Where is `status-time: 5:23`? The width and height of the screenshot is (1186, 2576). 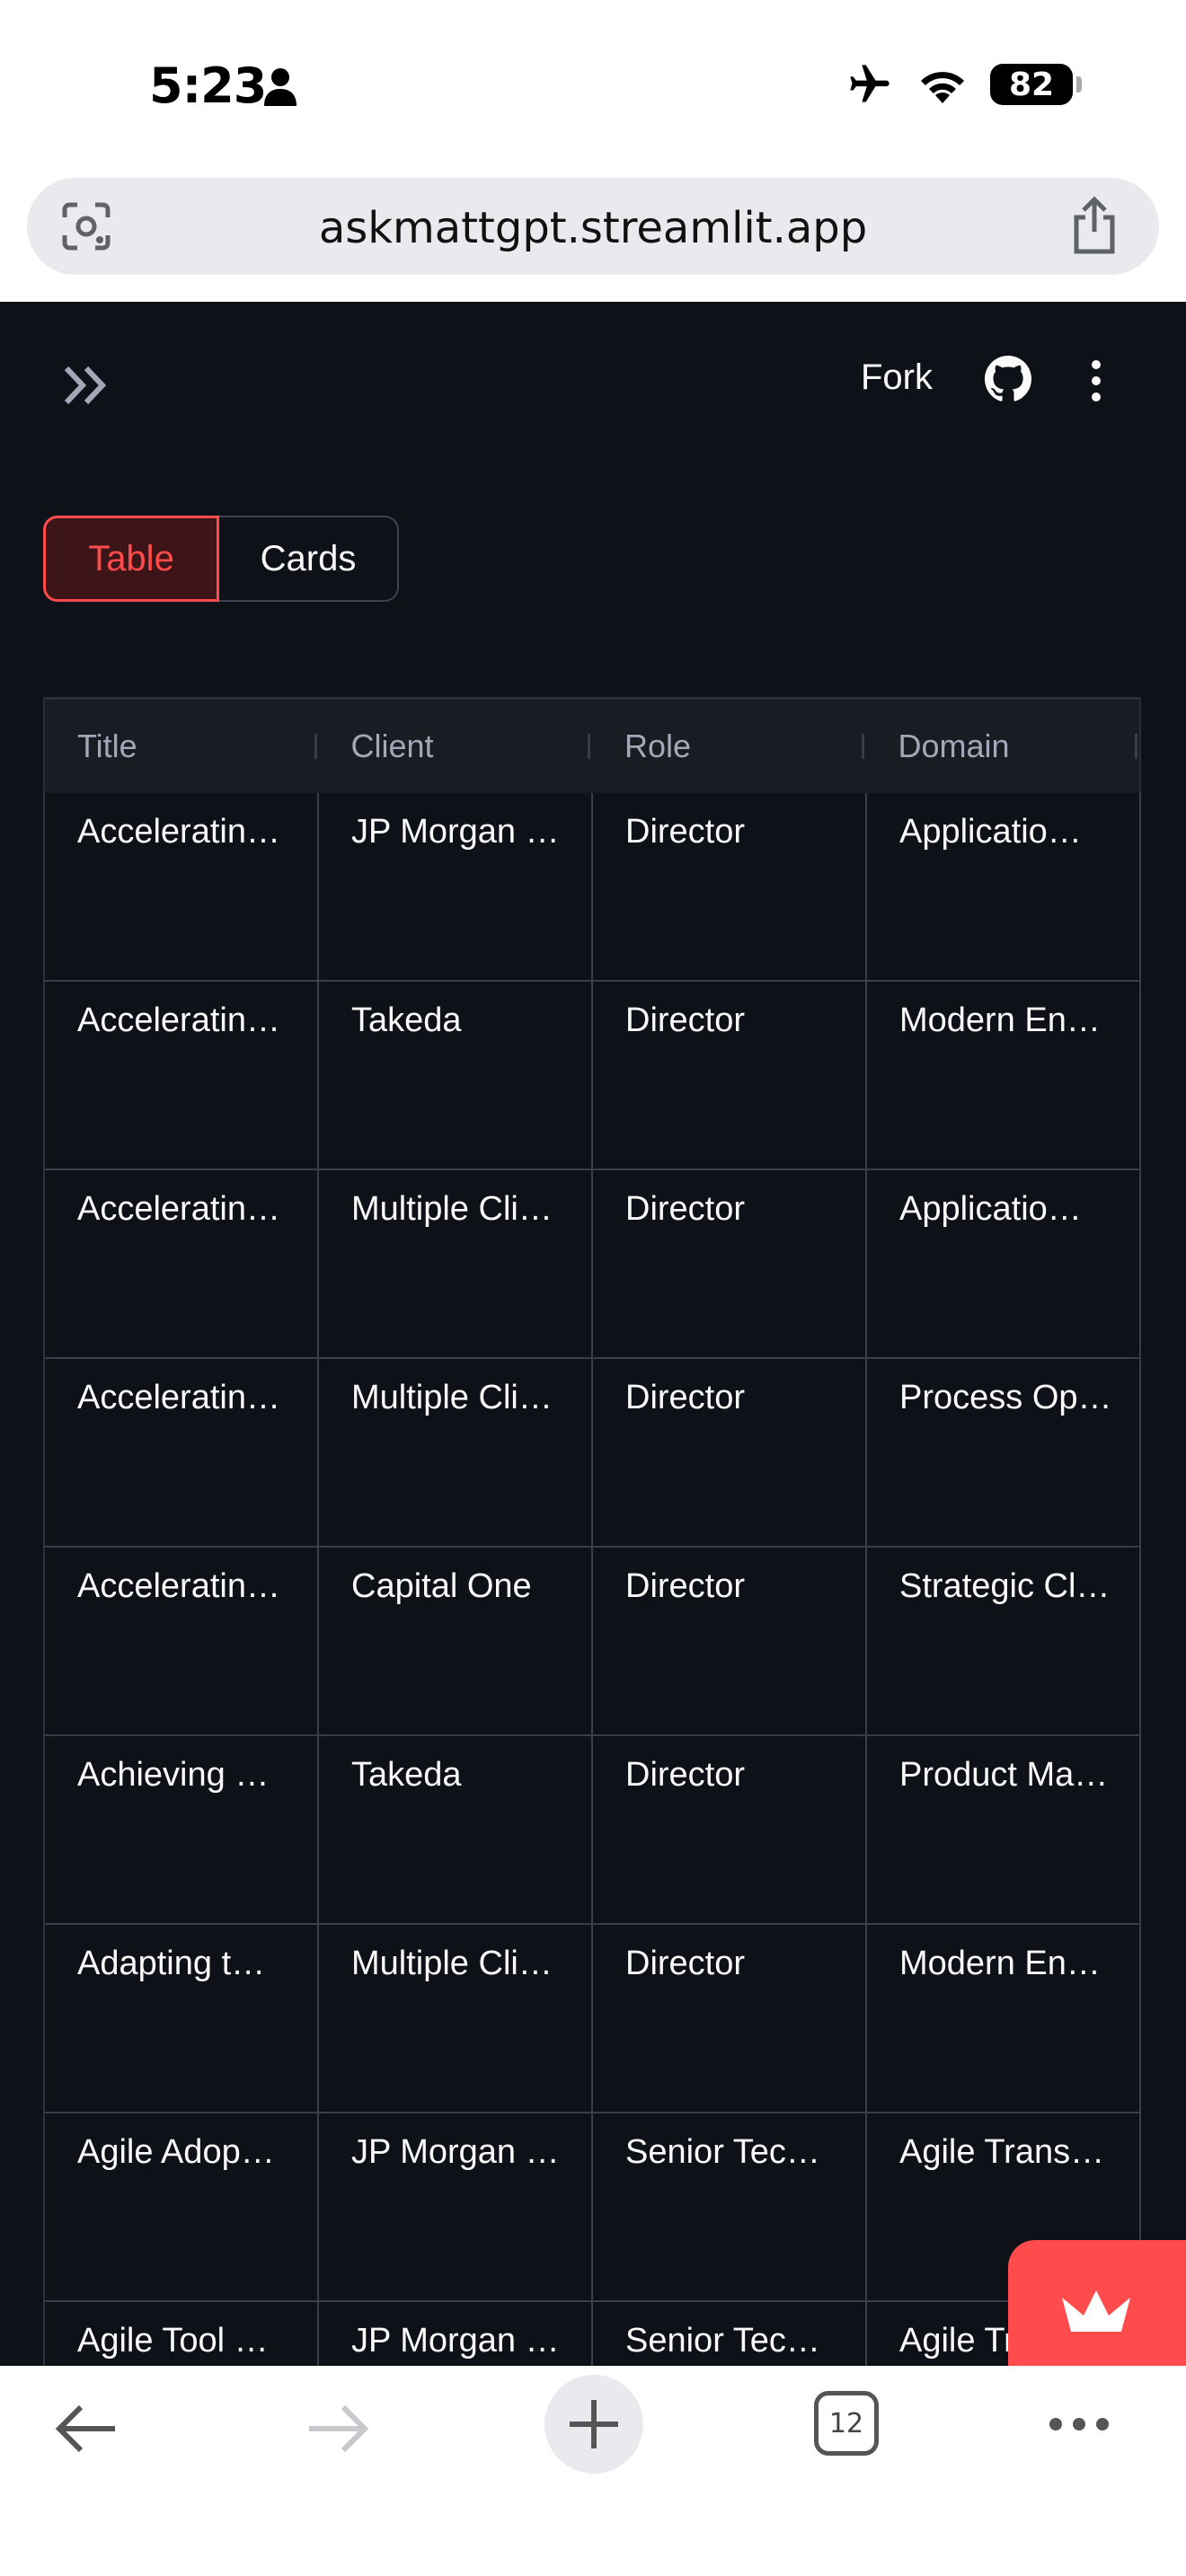 status-time: 5:23 is located at coordinates (208, 85).